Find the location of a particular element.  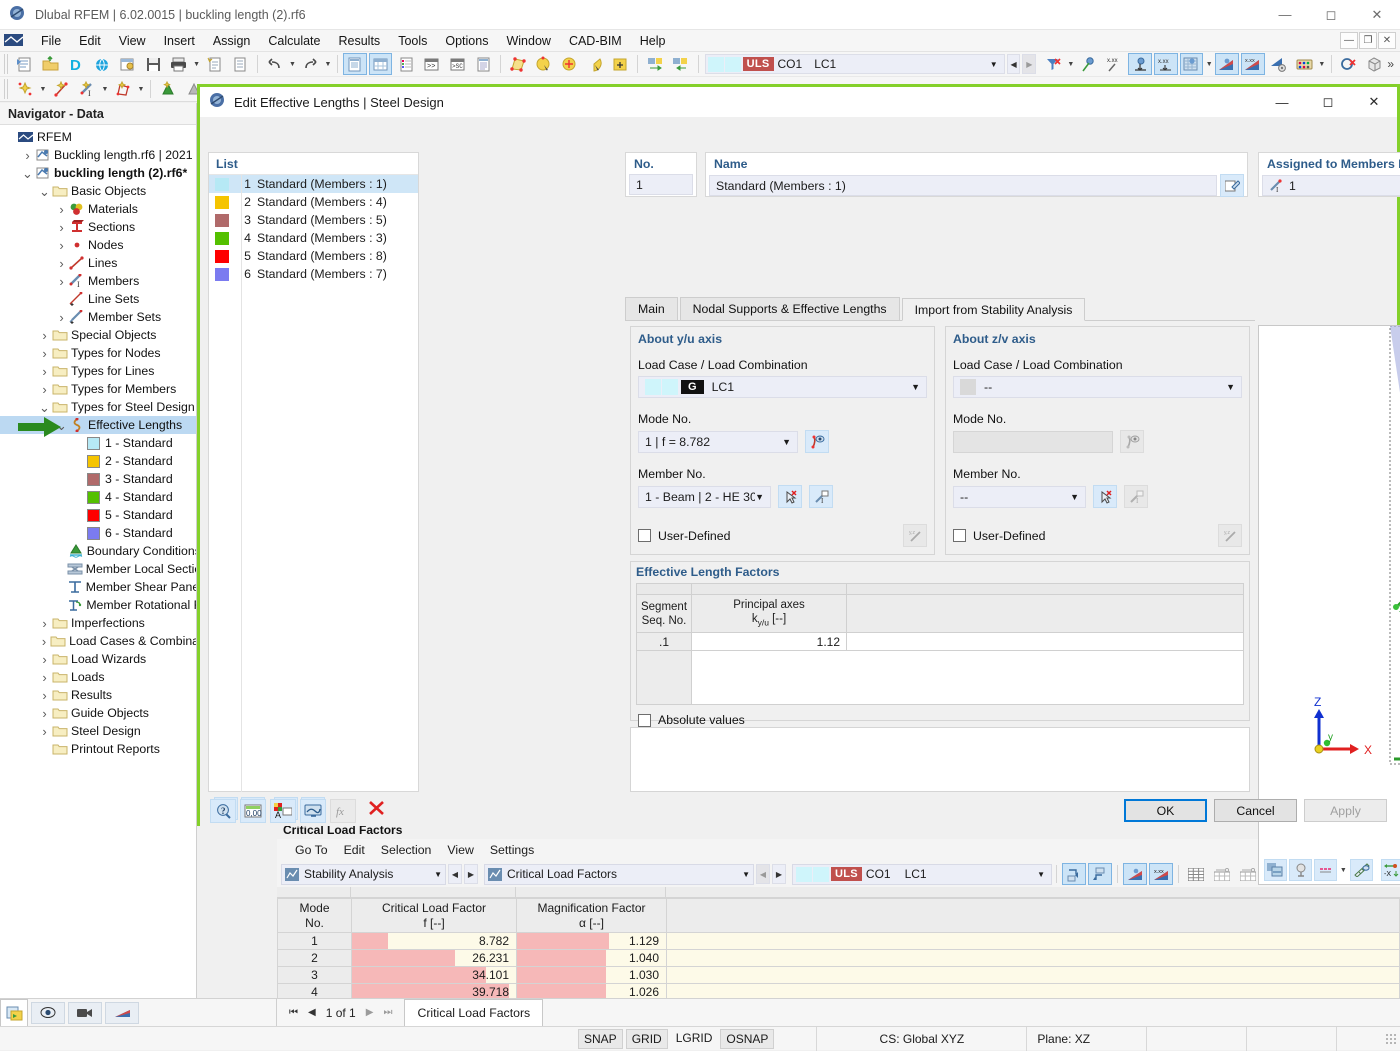

z-mode-view-icon is located at coordinates (1132, 441).